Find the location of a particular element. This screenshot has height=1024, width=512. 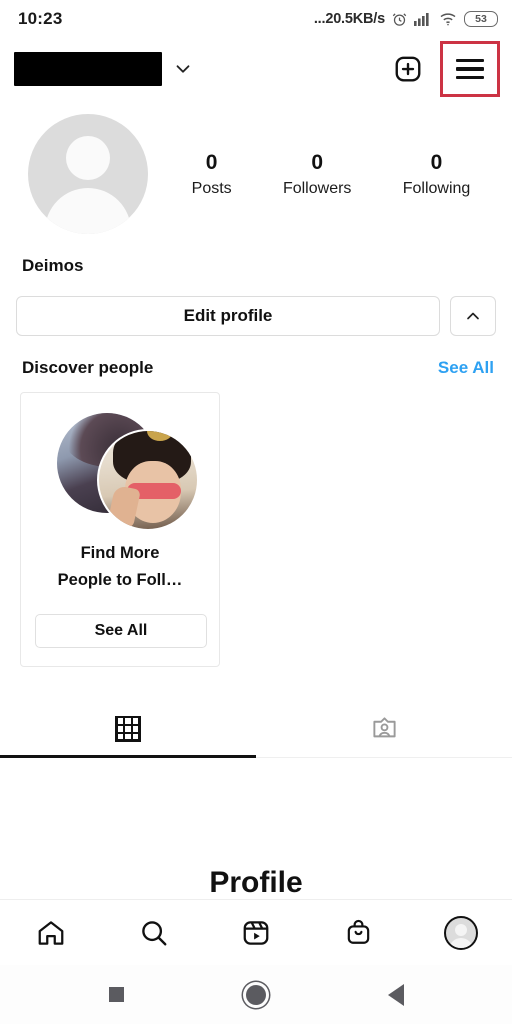

suggested-user-photos is located at coordinates (120, 472).